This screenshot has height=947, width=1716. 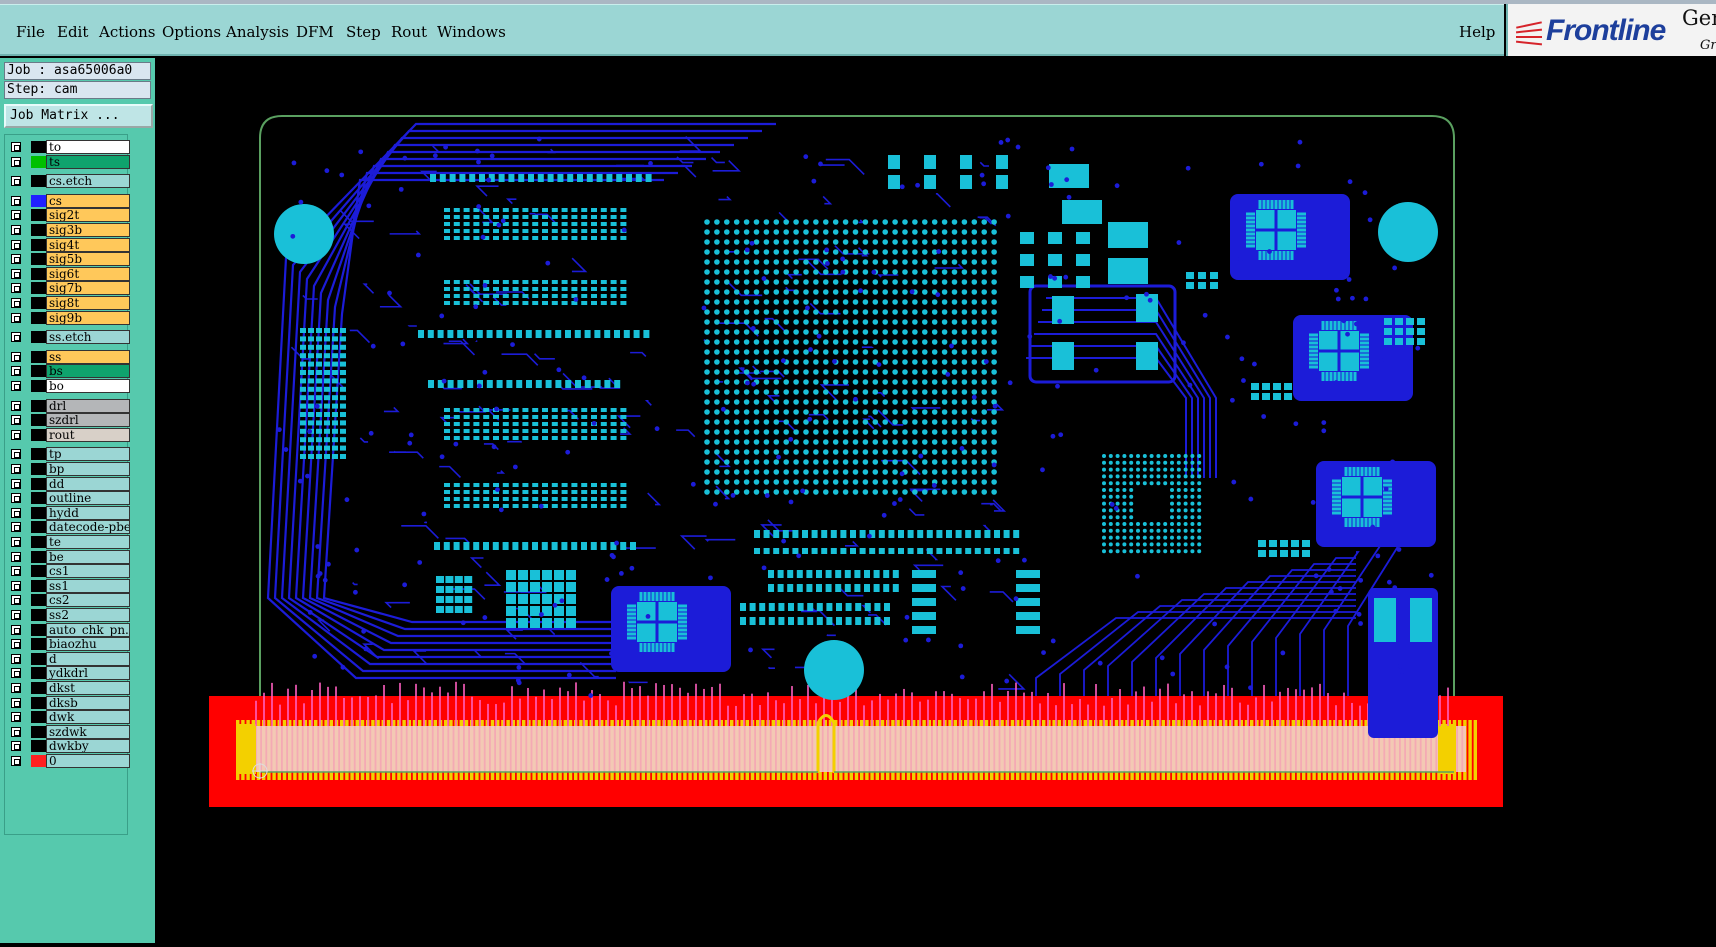 What do you see at coordinates (30, 32) in the screenshot?
I see `menu-file: File` at bounding box center [30, 32].